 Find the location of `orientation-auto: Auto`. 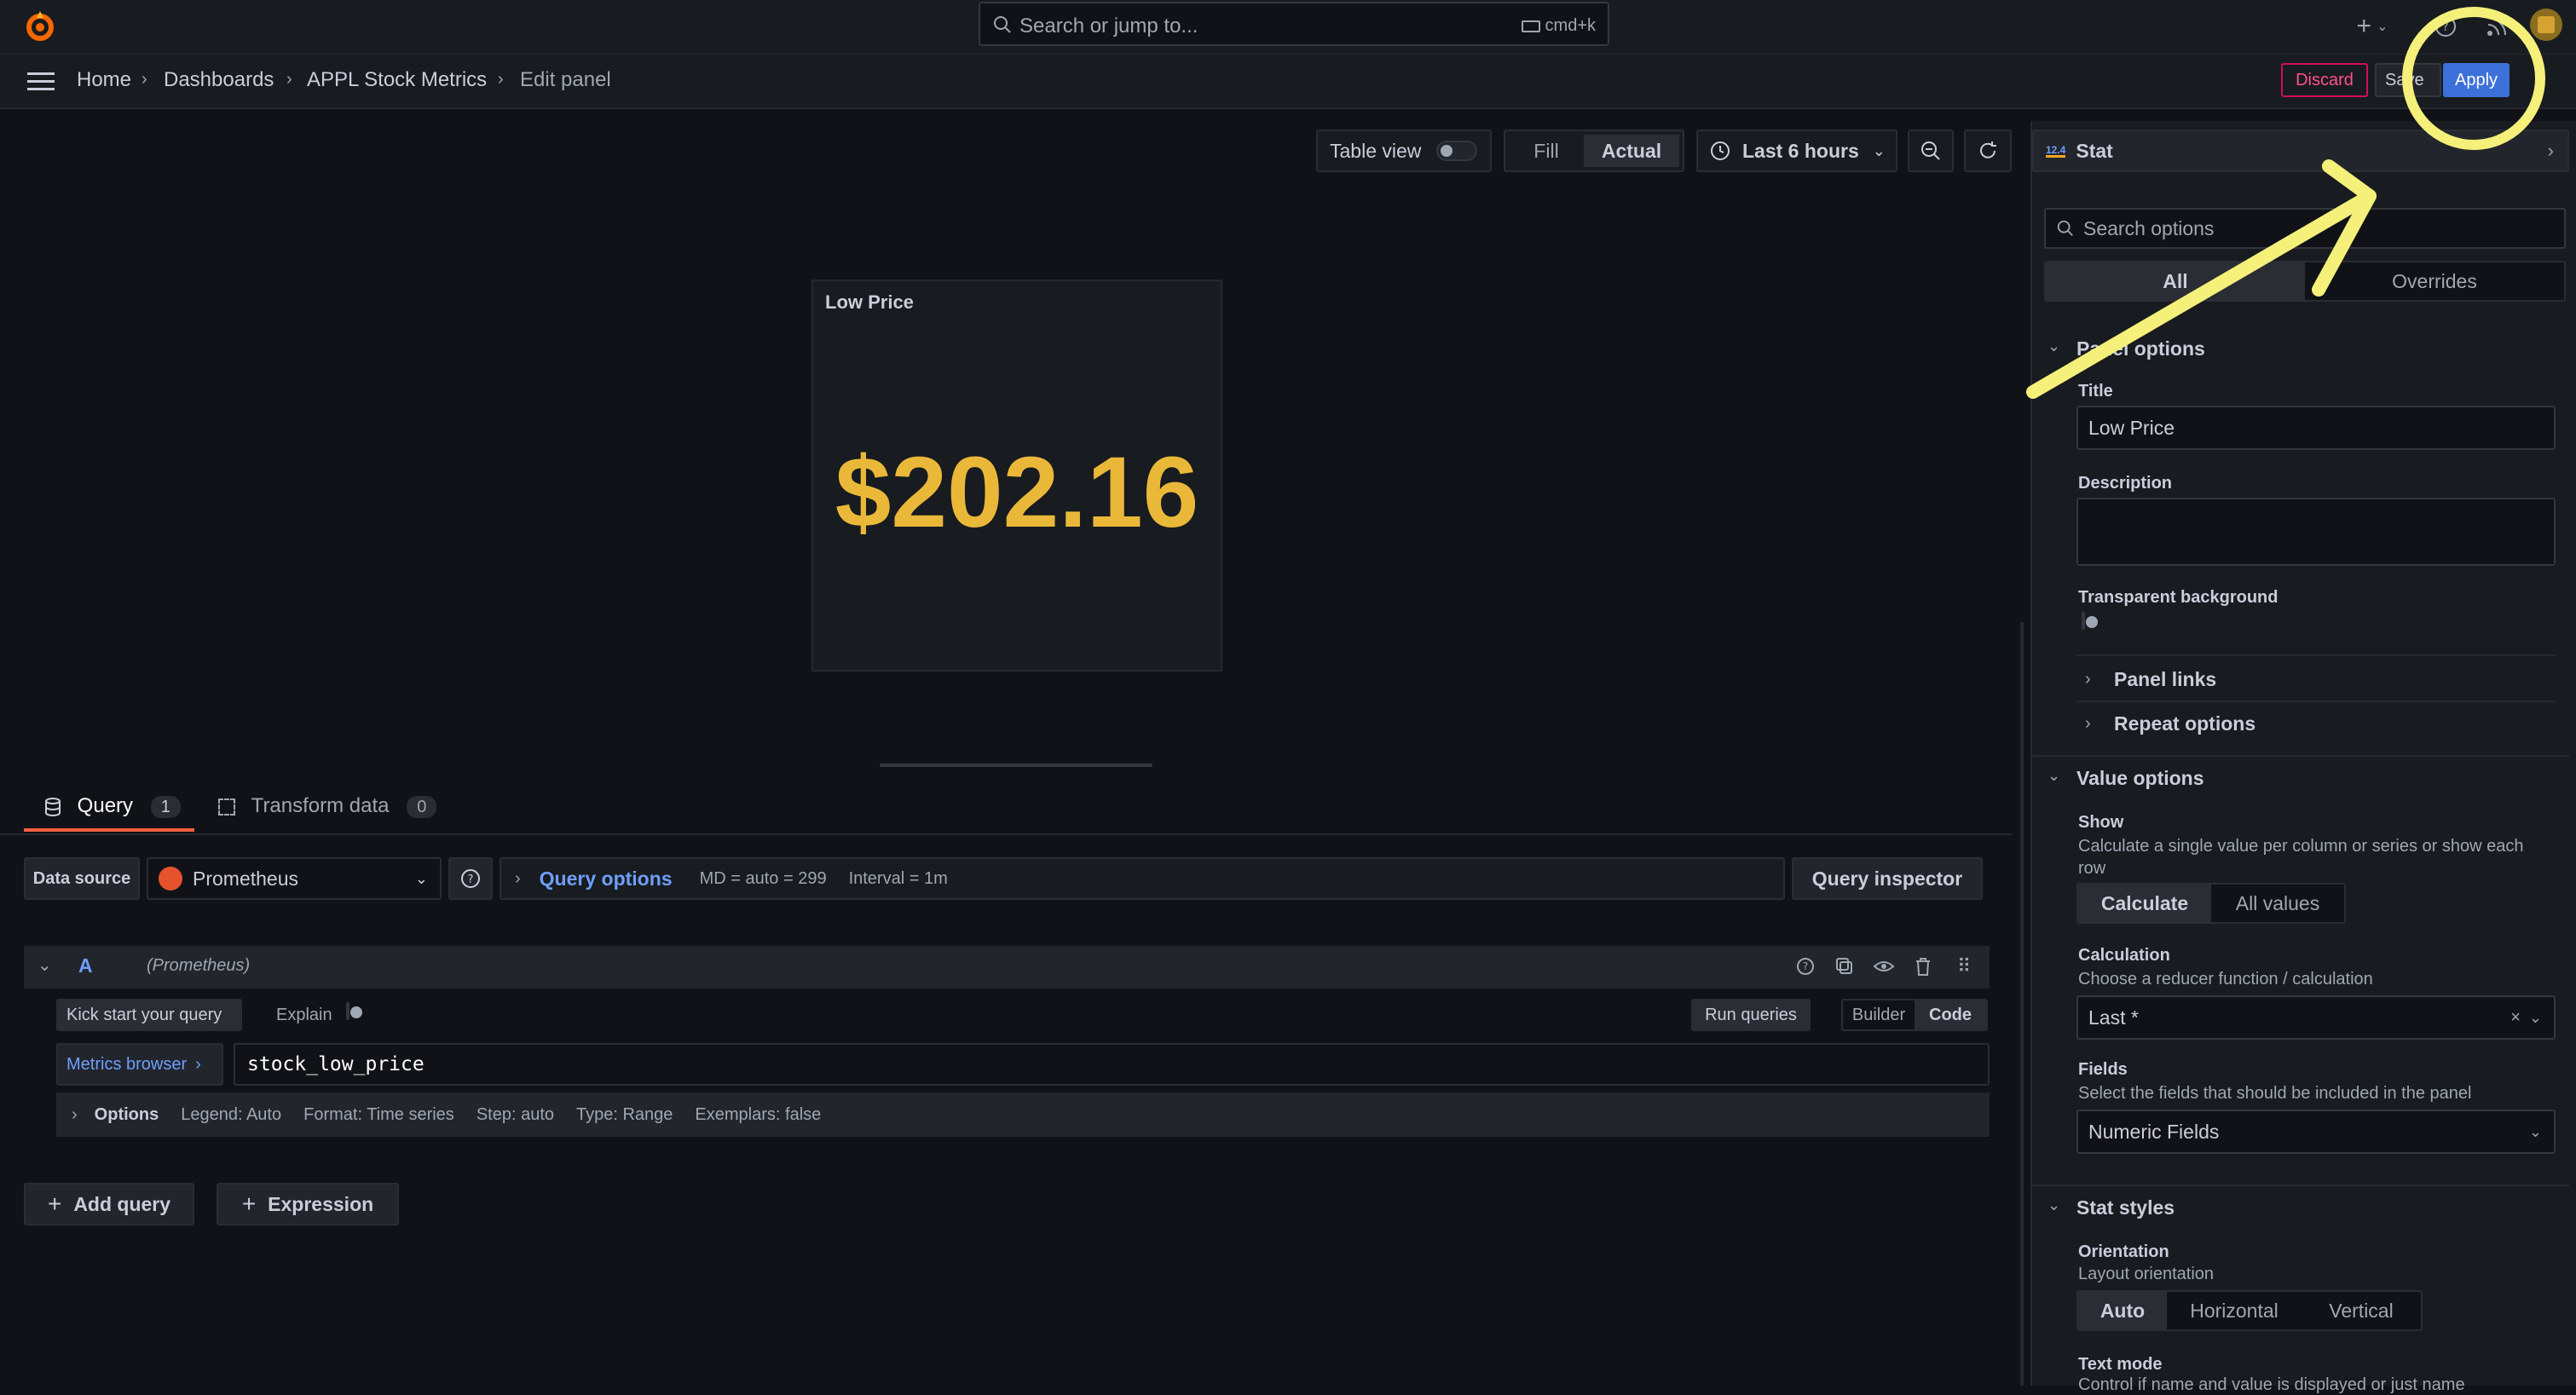

orientation-auto: Auto is located at coordinates (2122, 1310).